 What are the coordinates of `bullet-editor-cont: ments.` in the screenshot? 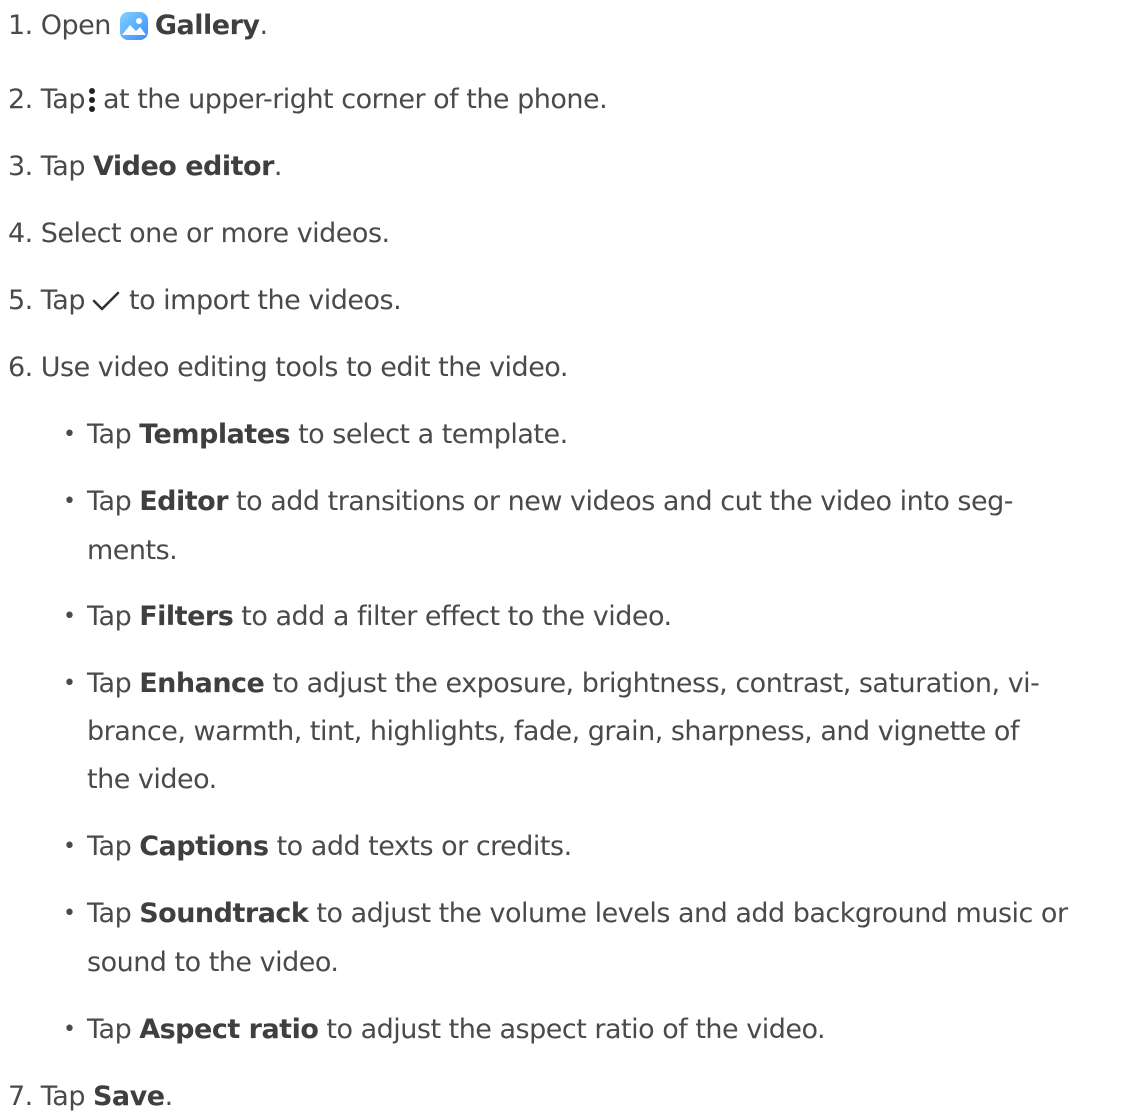 It's located at (132, 551).